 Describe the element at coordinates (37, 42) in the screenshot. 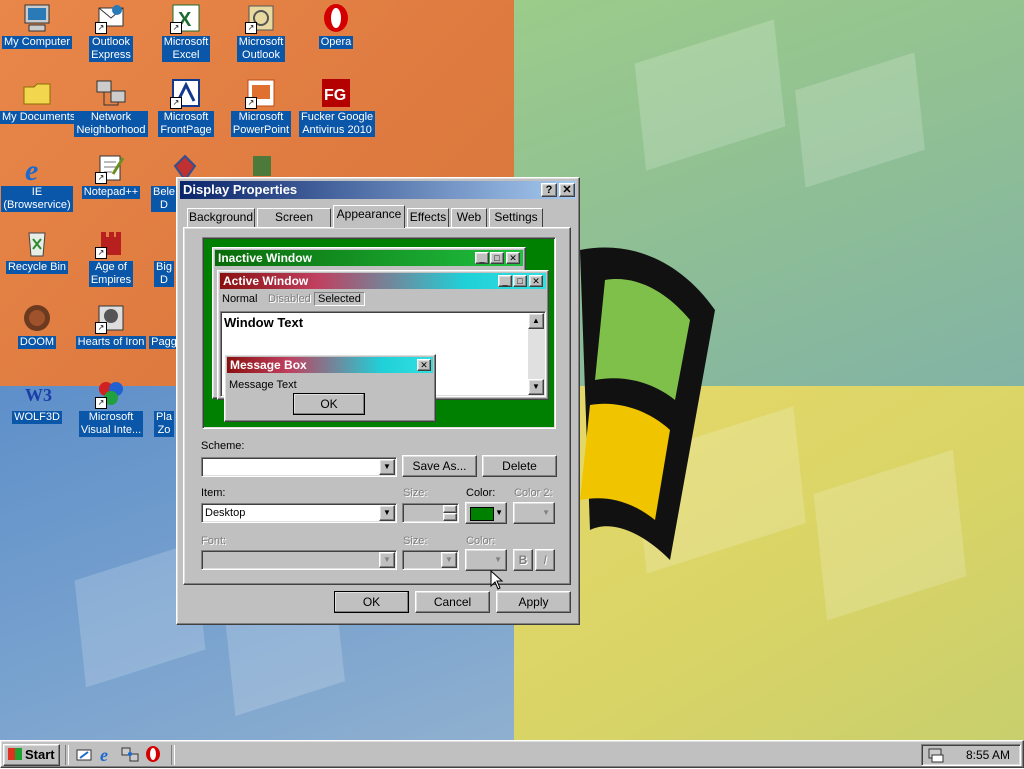

I see `icon-label: My Computer` at that location.